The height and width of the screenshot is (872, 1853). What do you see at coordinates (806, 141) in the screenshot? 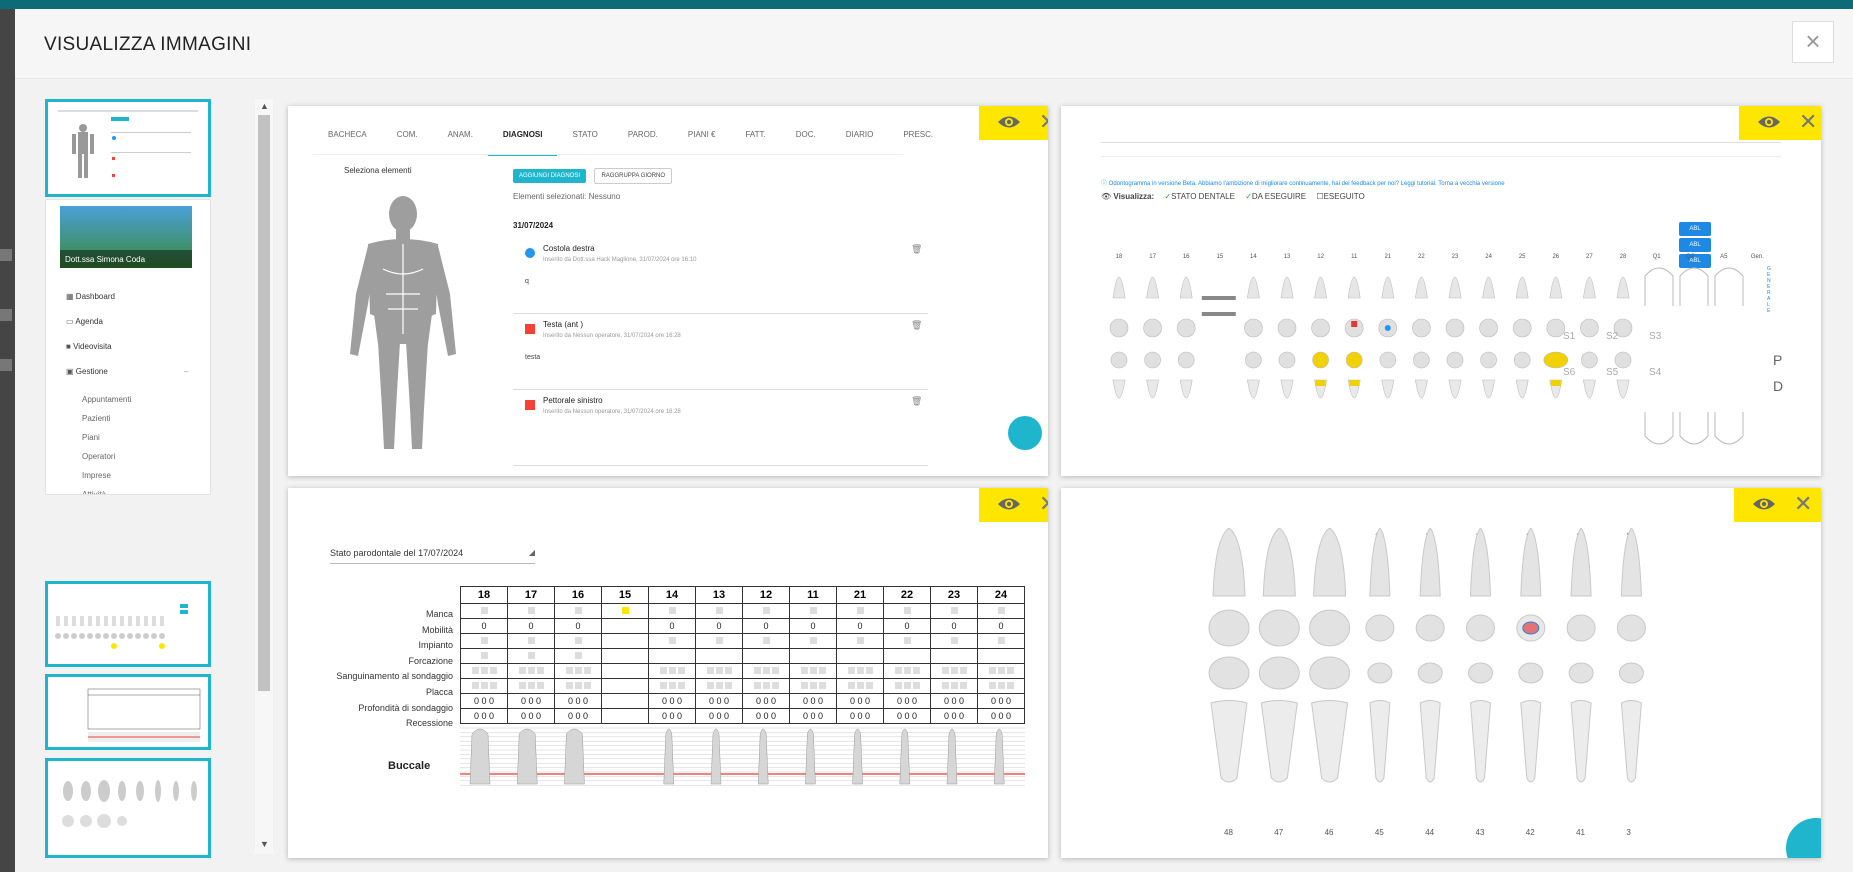
I see `tab-8: DOC.` at bounding box center [806, 141].